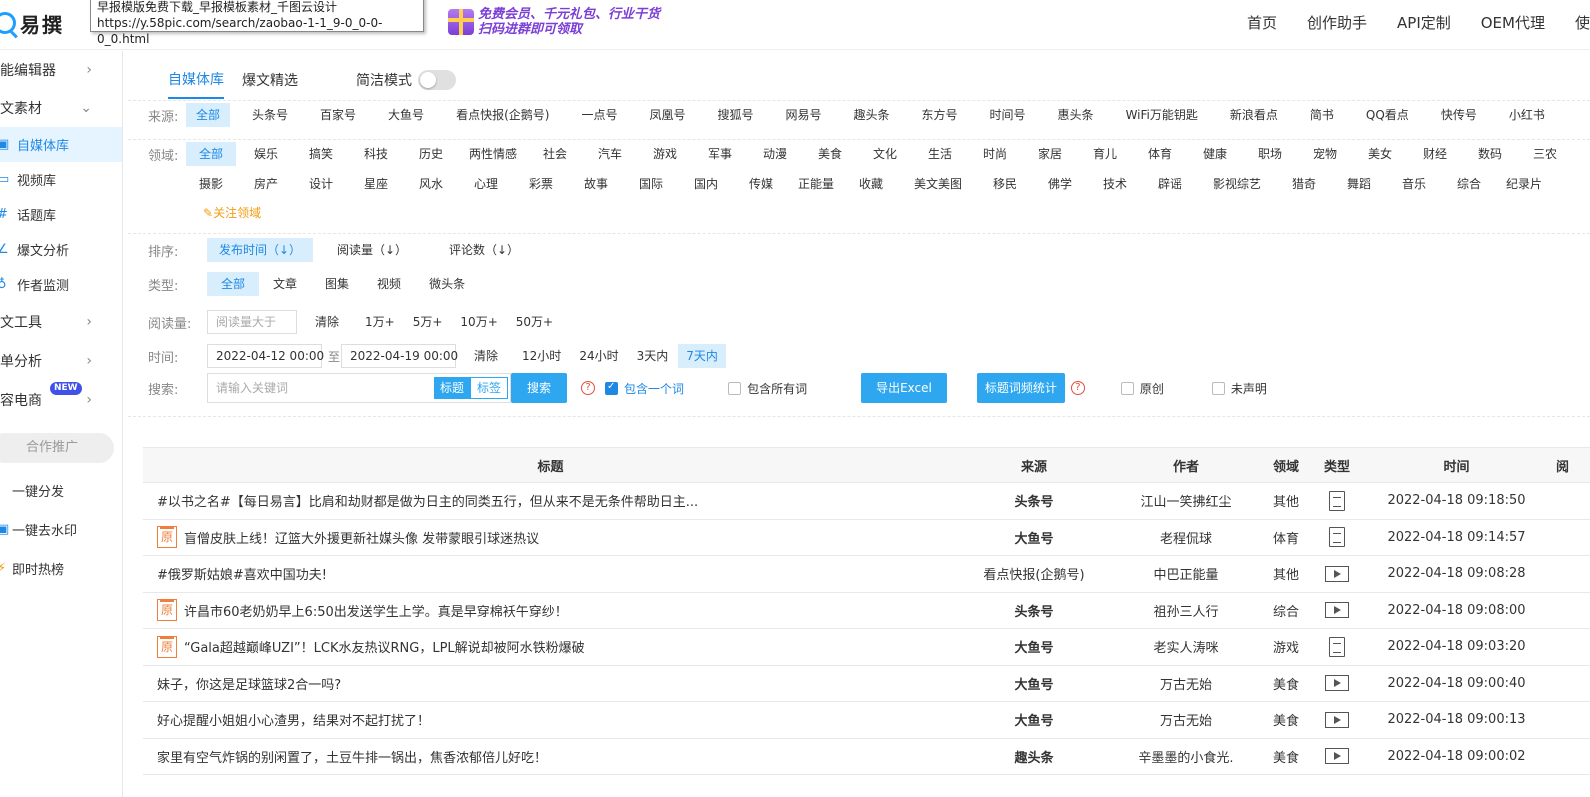 The image size is (1590, 797). What do you see at coordinates (232, 212) in the screenshot?
I see `follow-field-link: ✎ 关注领域` at bounding box center [232, 212].